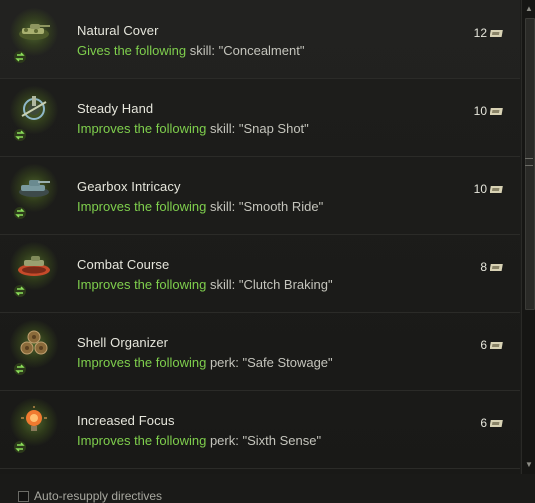 The width and height of the screenshot is (535, 503). Describe the element at coordinates (98, 496) in the screenshot. I see `auto-resupply-label: Auto-resupply directives` at that location.